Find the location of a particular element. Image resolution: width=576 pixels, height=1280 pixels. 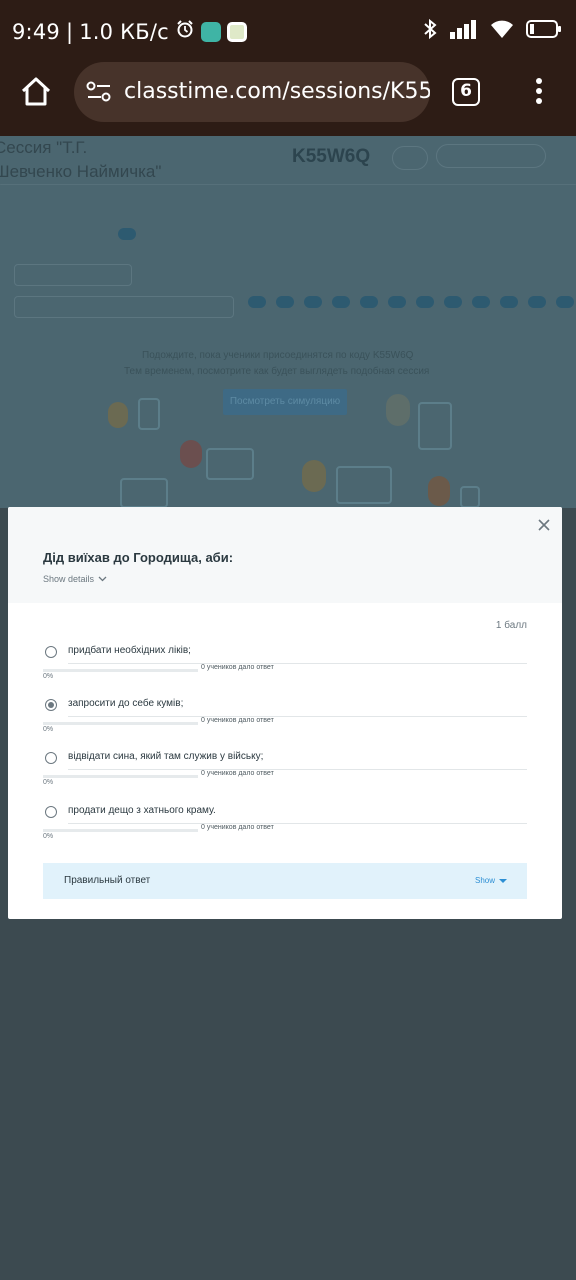

bluetooth-icon is located at coordinates (430, 31).